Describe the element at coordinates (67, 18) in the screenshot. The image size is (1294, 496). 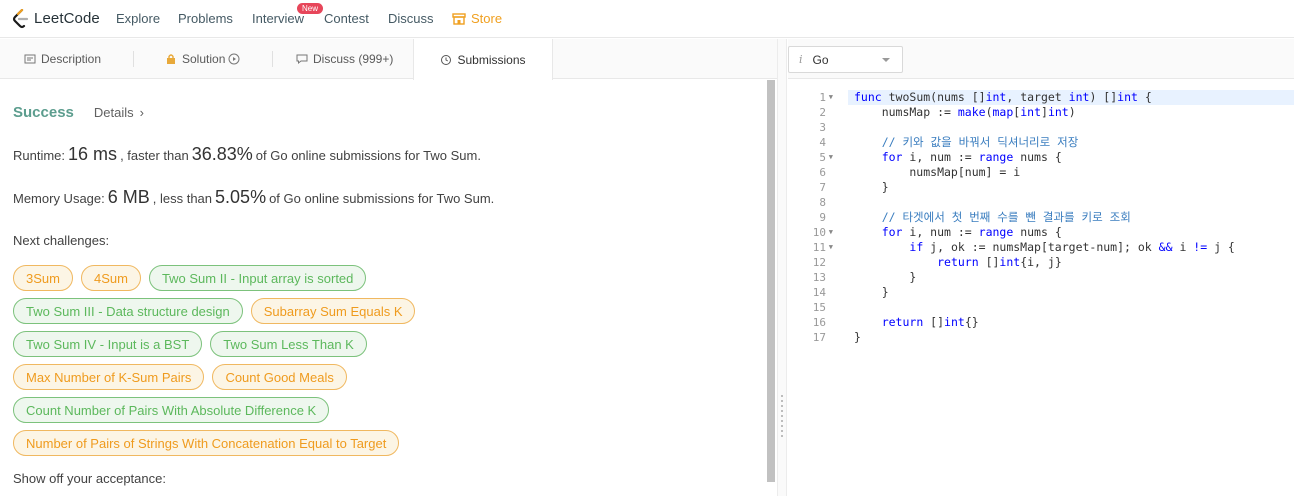
I see `logo-text: LeetCode` at that location.